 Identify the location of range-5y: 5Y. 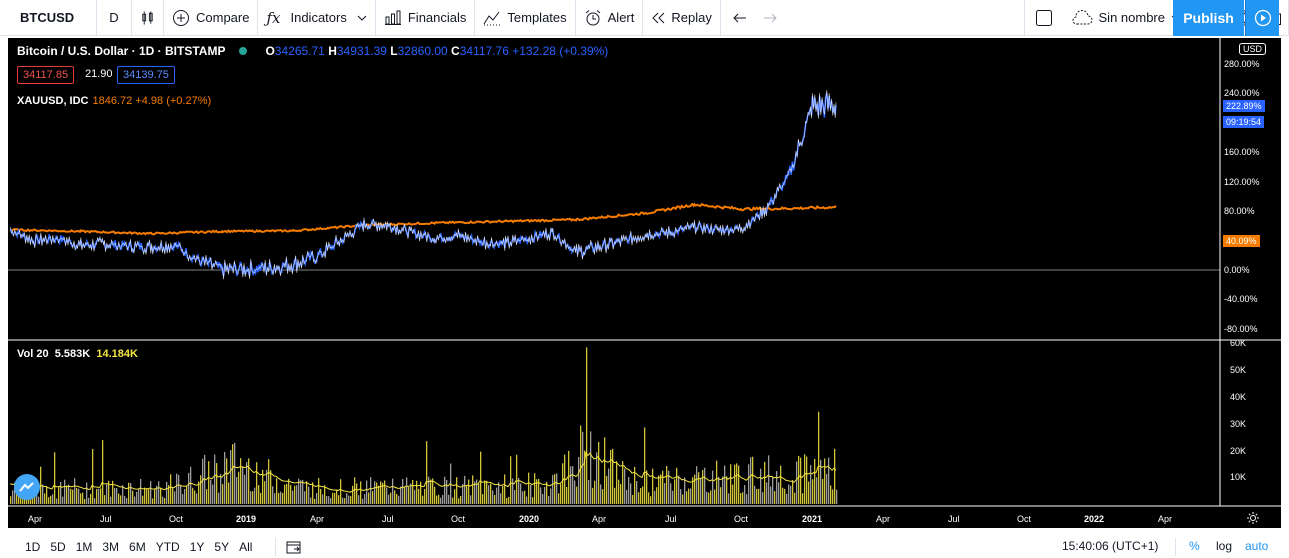
(221, 547).